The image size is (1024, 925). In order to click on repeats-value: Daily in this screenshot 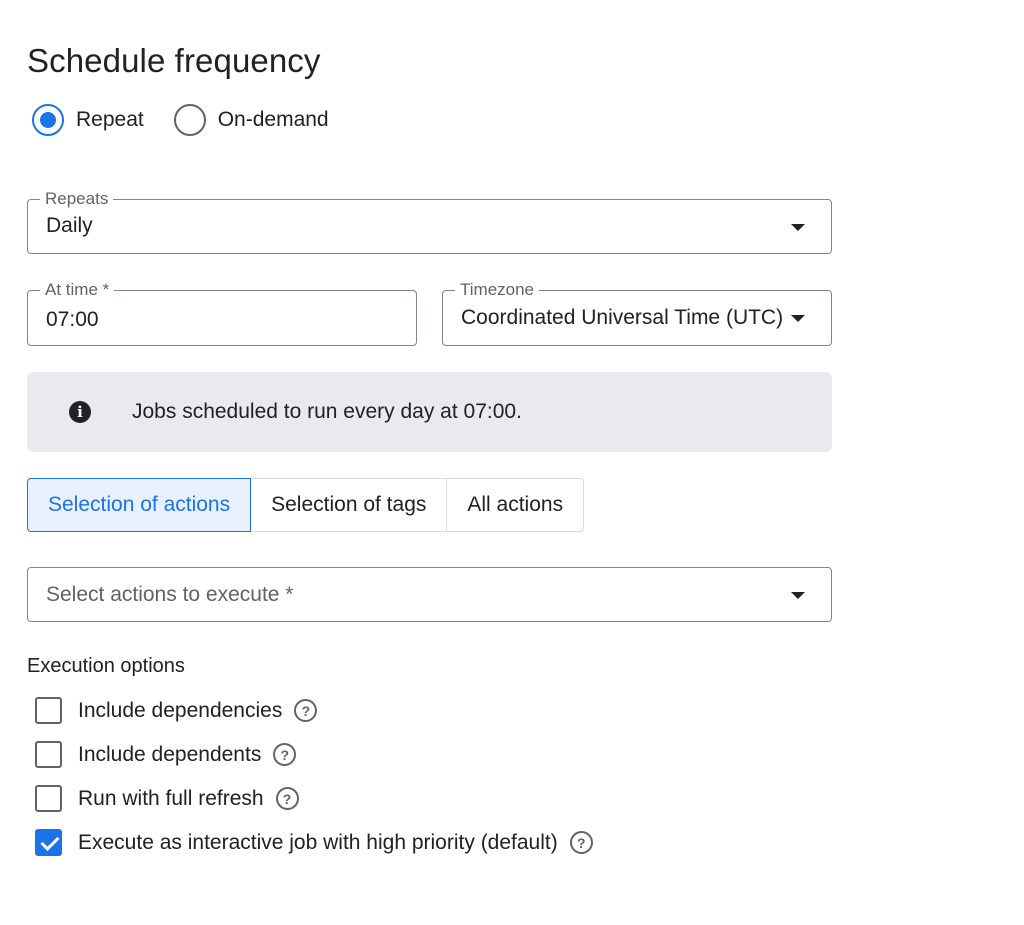, I will do `click(69, 225)`.